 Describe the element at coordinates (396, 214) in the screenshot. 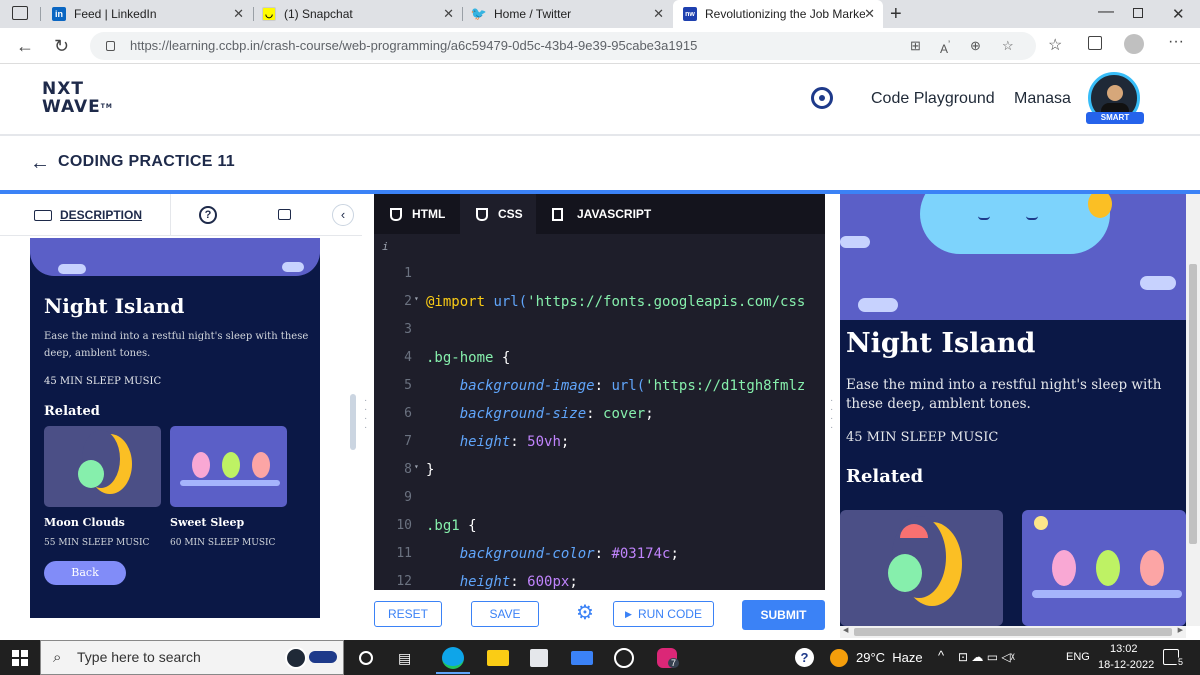

I see `html5-icon` at that location.